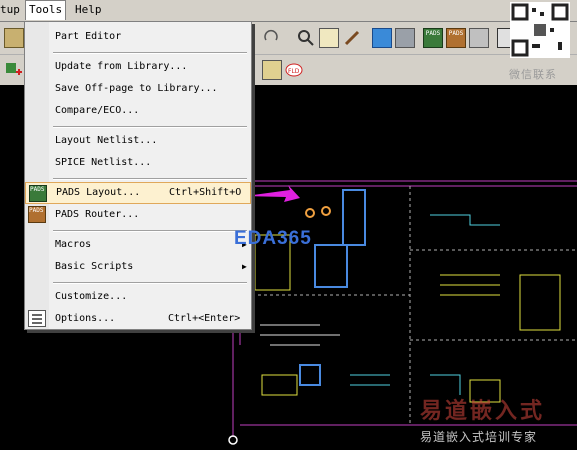 Image resolution: width=577 pixels, height=450 pixels. Describe the element at coordinates (14, 38) in the screenshot. I see `clipboard-icon` at that location.